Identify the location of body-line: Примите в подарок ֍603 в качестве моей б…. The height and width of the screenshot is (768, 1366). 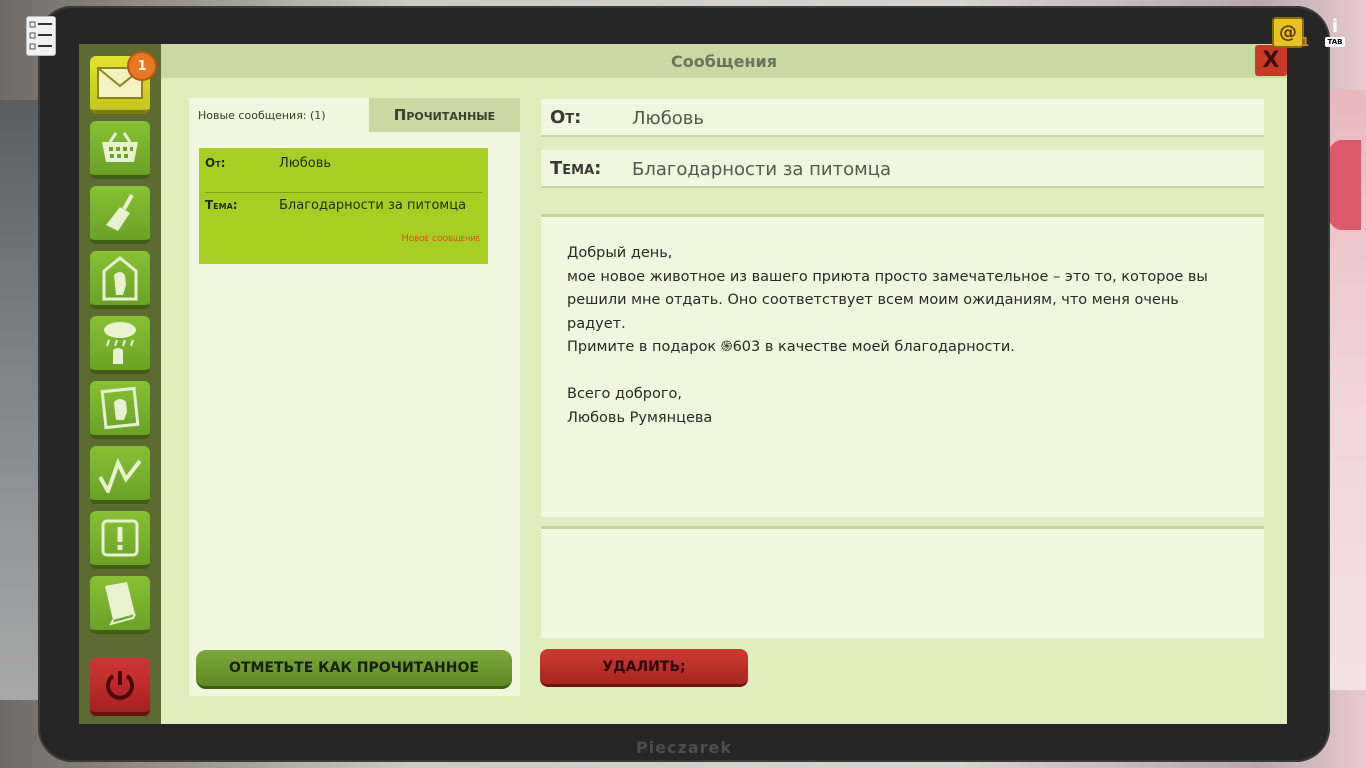
(791, 347).